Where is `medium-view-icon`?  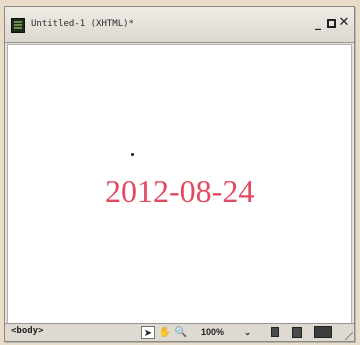
medium-view-icon is located at coordinates (297, 332).